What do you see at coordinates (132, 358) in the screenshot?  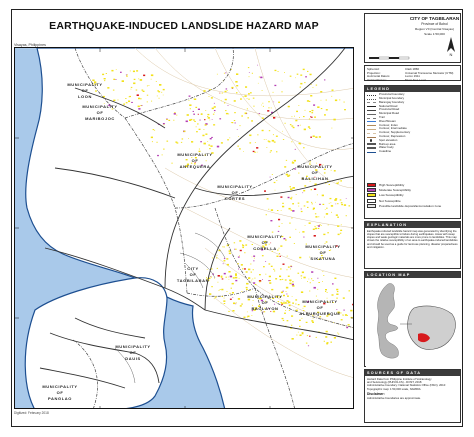 I see `svg-text: DAUIS` at bounding box center [132, 358].